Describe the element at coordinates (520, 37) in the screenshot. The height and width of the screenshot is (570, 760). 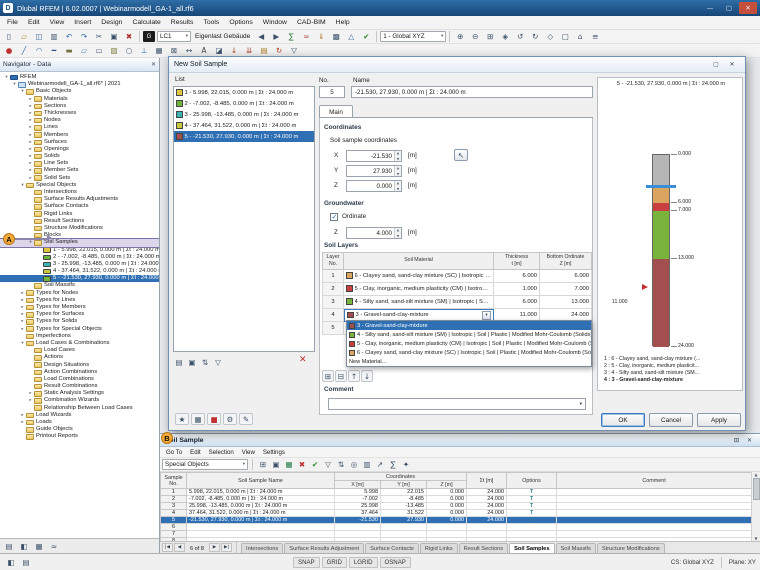
I see `rotate-view-icon: ↺` at that location.